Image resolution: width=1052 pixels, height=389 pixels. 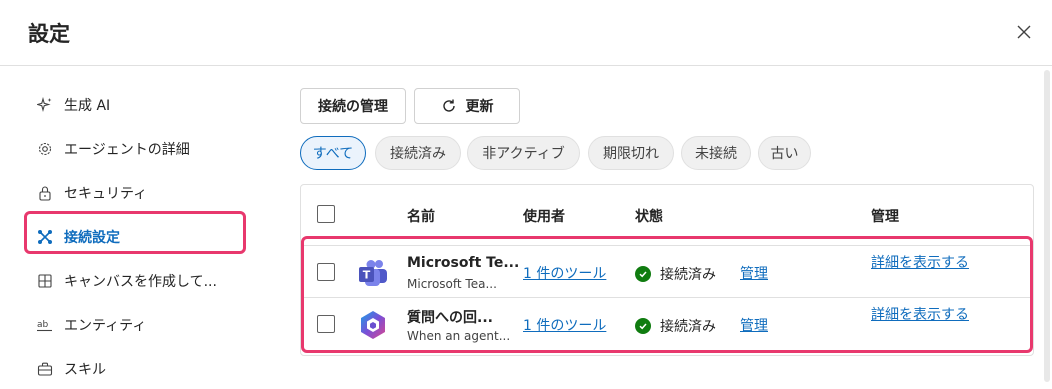 What do you see at coordinates (353, 106) in the screenshot?
I see `manage-connections-button: 接続の管理` at bounding box center [353, 106].